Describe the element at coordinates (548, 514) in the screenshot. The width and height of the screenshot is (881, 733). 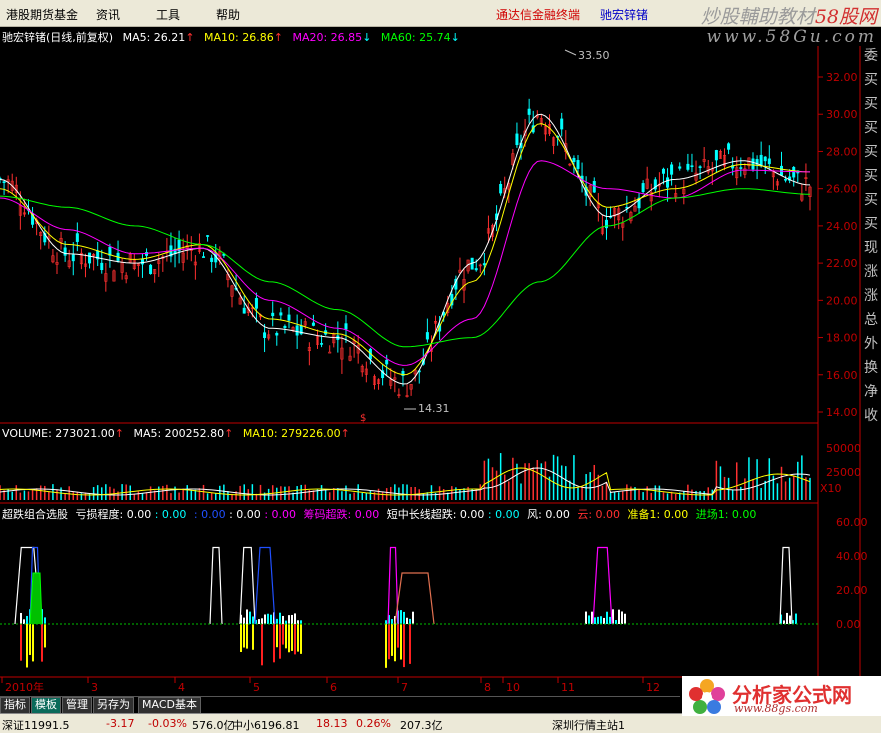
I see `indicator-k9: 风: 0.00` at that location.